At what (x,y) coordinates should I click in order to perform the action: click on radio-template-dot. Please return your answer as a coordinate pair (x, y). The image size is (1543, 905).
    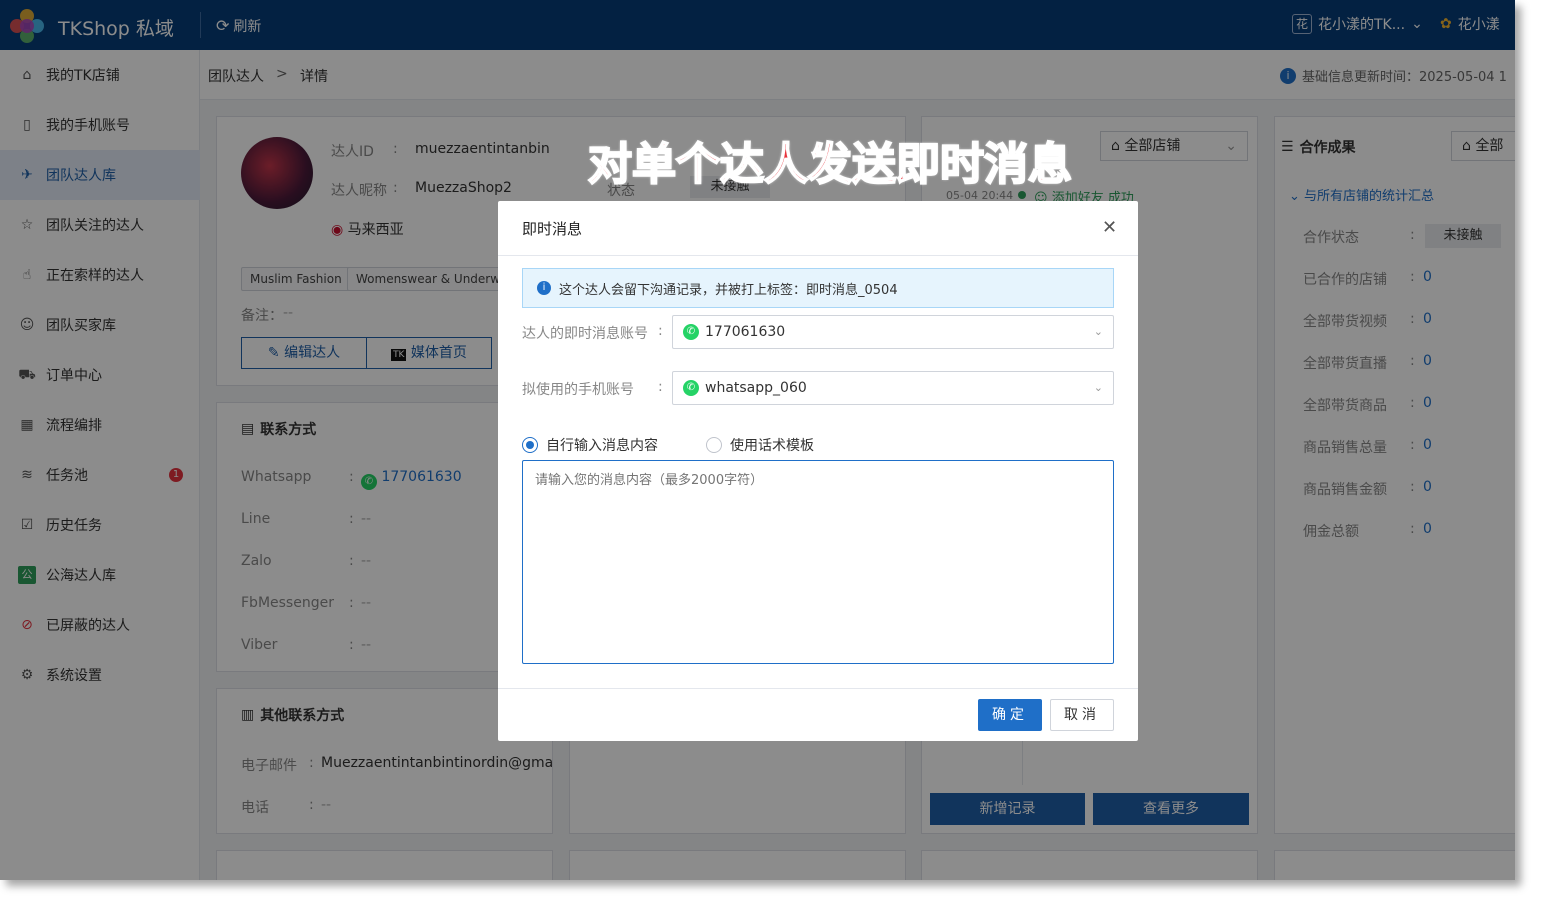
    Looking at the image, I should click on (714, 445).